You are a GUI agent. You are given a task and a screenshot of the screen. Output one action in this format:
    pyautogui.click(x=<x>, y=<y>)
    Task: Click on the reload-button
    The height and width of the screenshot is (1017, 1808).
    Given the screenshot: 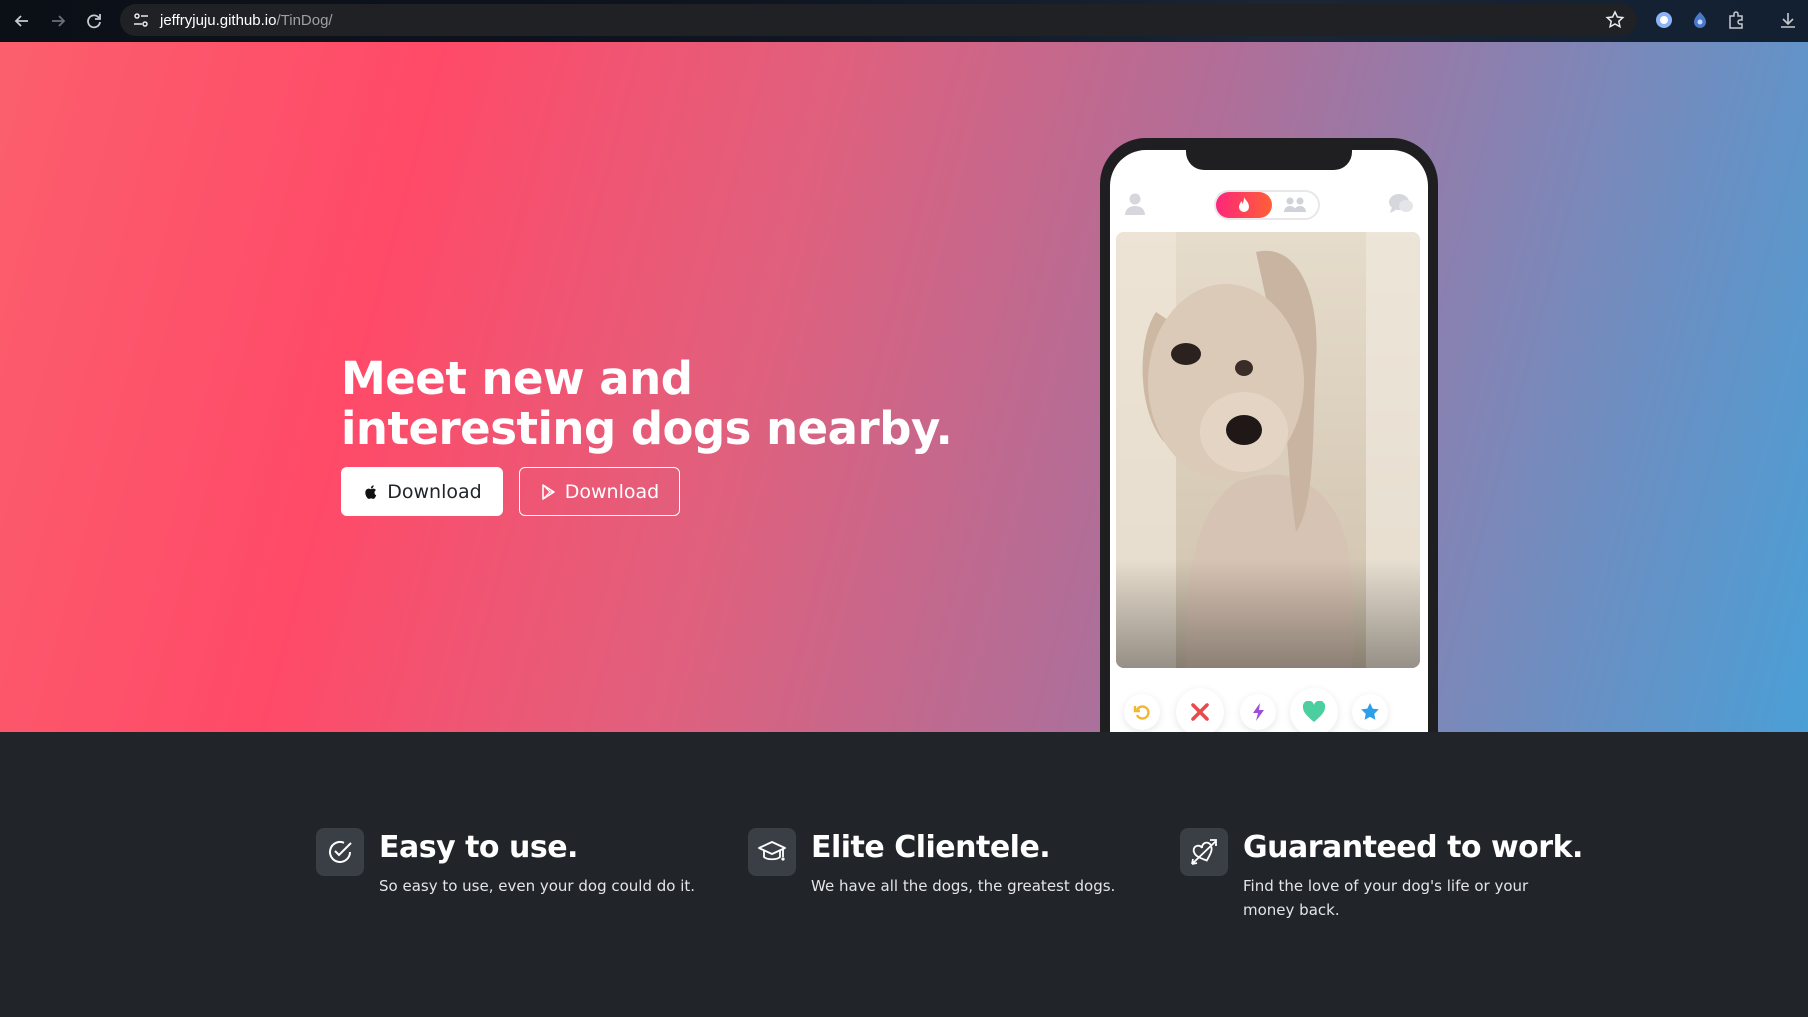 What is the action you would take?
    pyautogui.click(x=94, y=21)
    